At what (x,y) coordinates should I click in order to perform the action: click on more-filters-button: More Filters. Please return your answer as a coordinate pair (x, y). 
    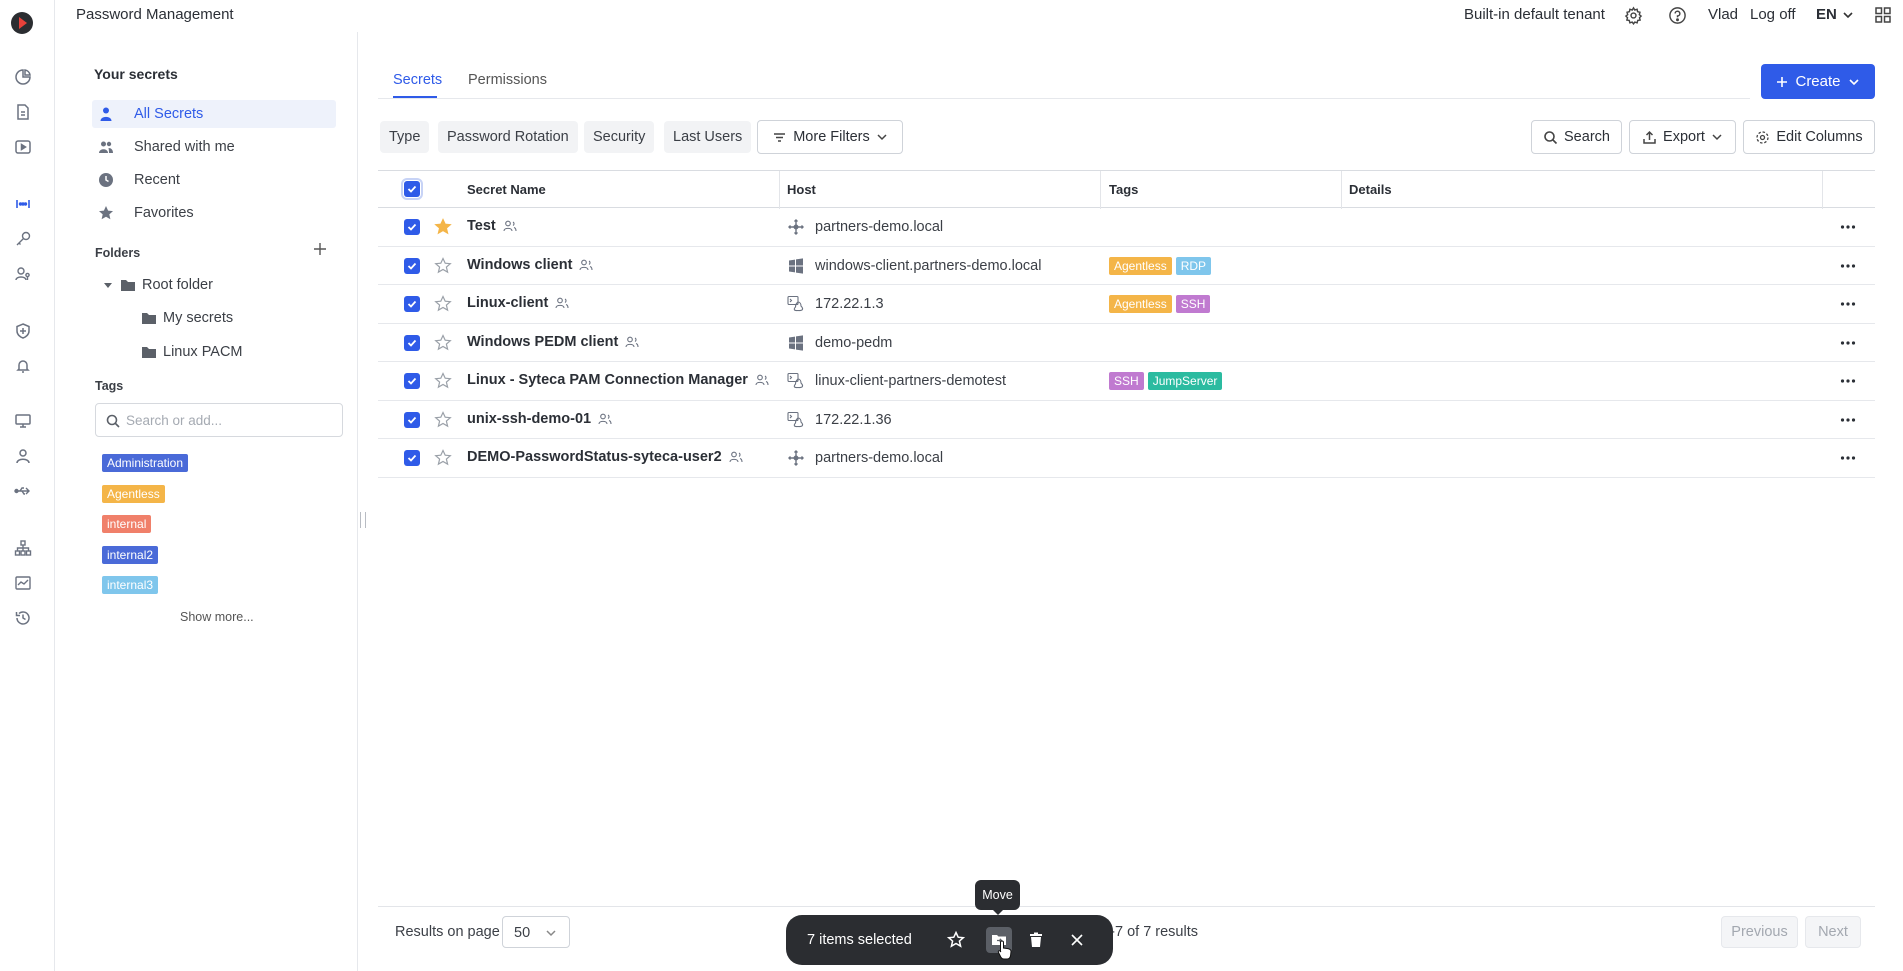
    Looking at the image, I should click on (830, 137).